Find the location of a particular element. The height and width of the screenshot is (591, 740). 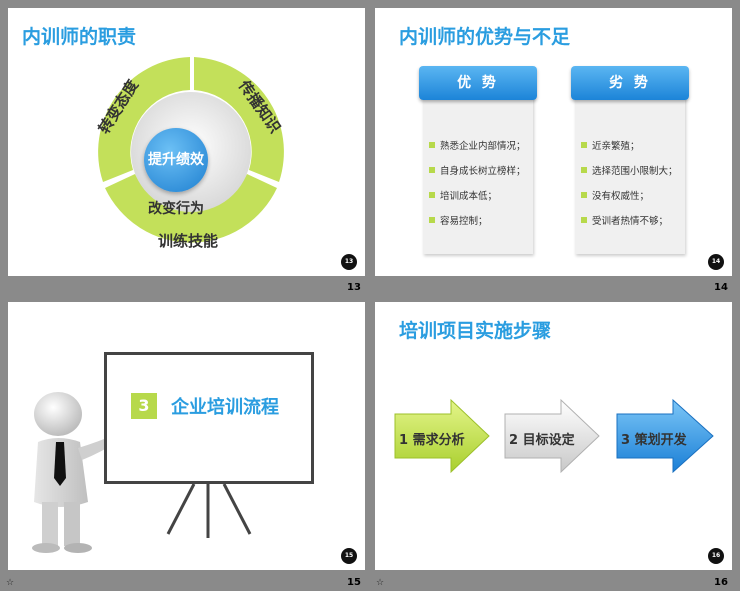

list-item: 熟悉企业内部情况； is located at coordinates (477, 145).